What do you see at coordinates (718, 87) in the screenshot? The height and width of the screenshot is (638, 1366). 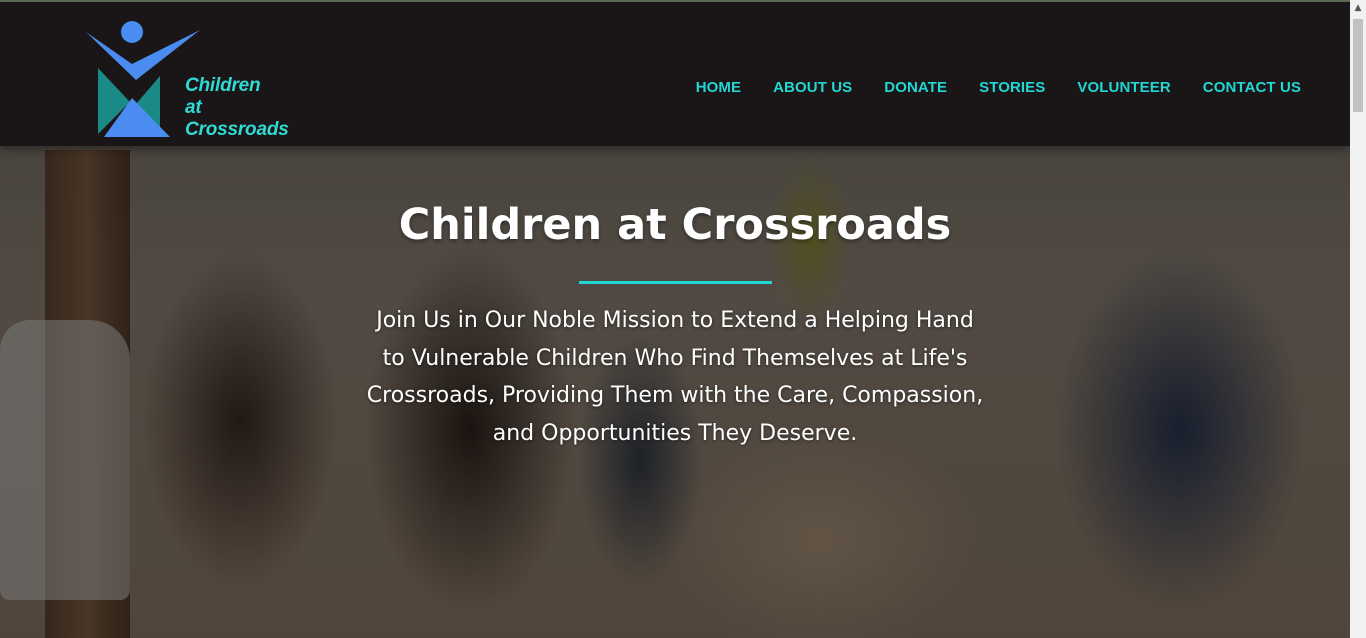 I see `nav-home: HOME` at bounding box center [718, 87].